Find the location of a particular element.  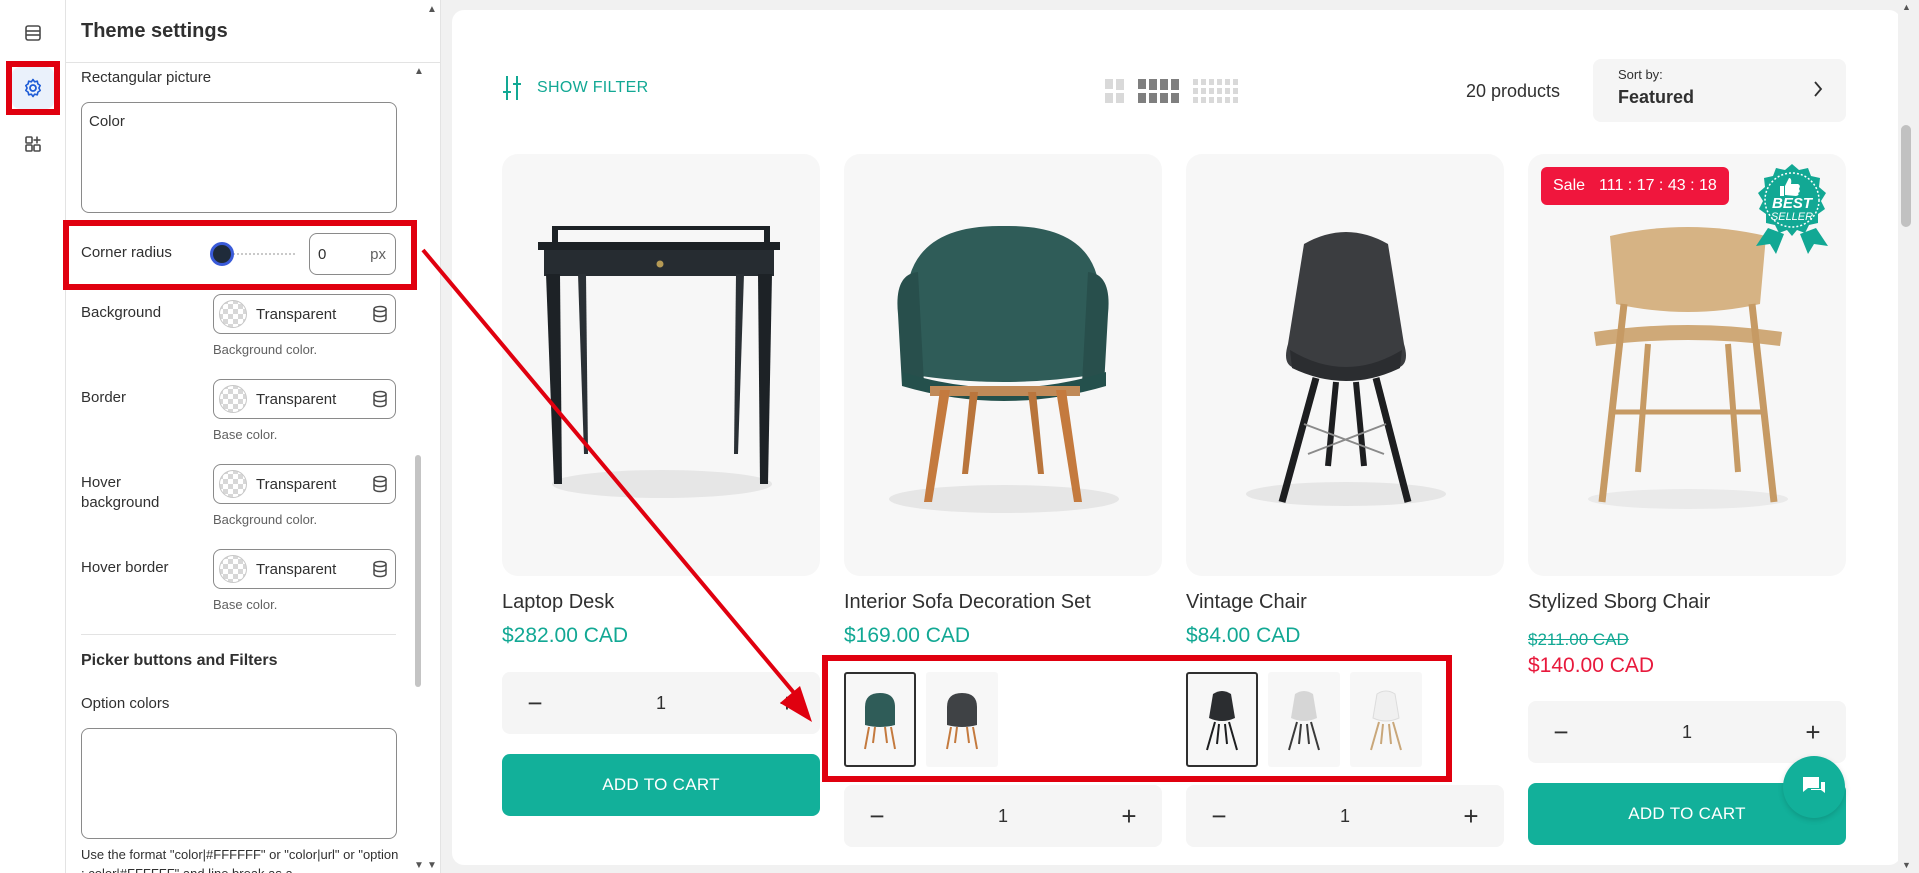

corner-radius-slider-handle is located at coordinates (222, 254).